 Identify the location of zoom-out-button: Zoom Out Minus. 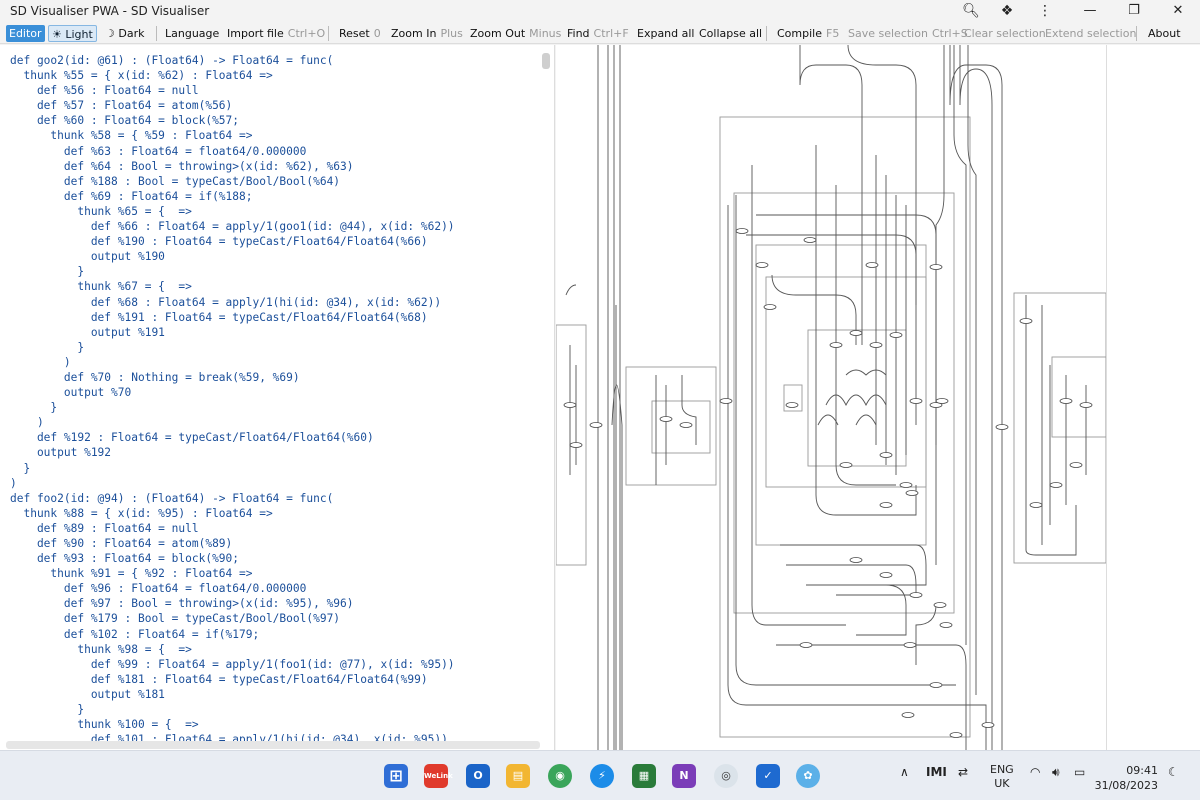
(515, 33).